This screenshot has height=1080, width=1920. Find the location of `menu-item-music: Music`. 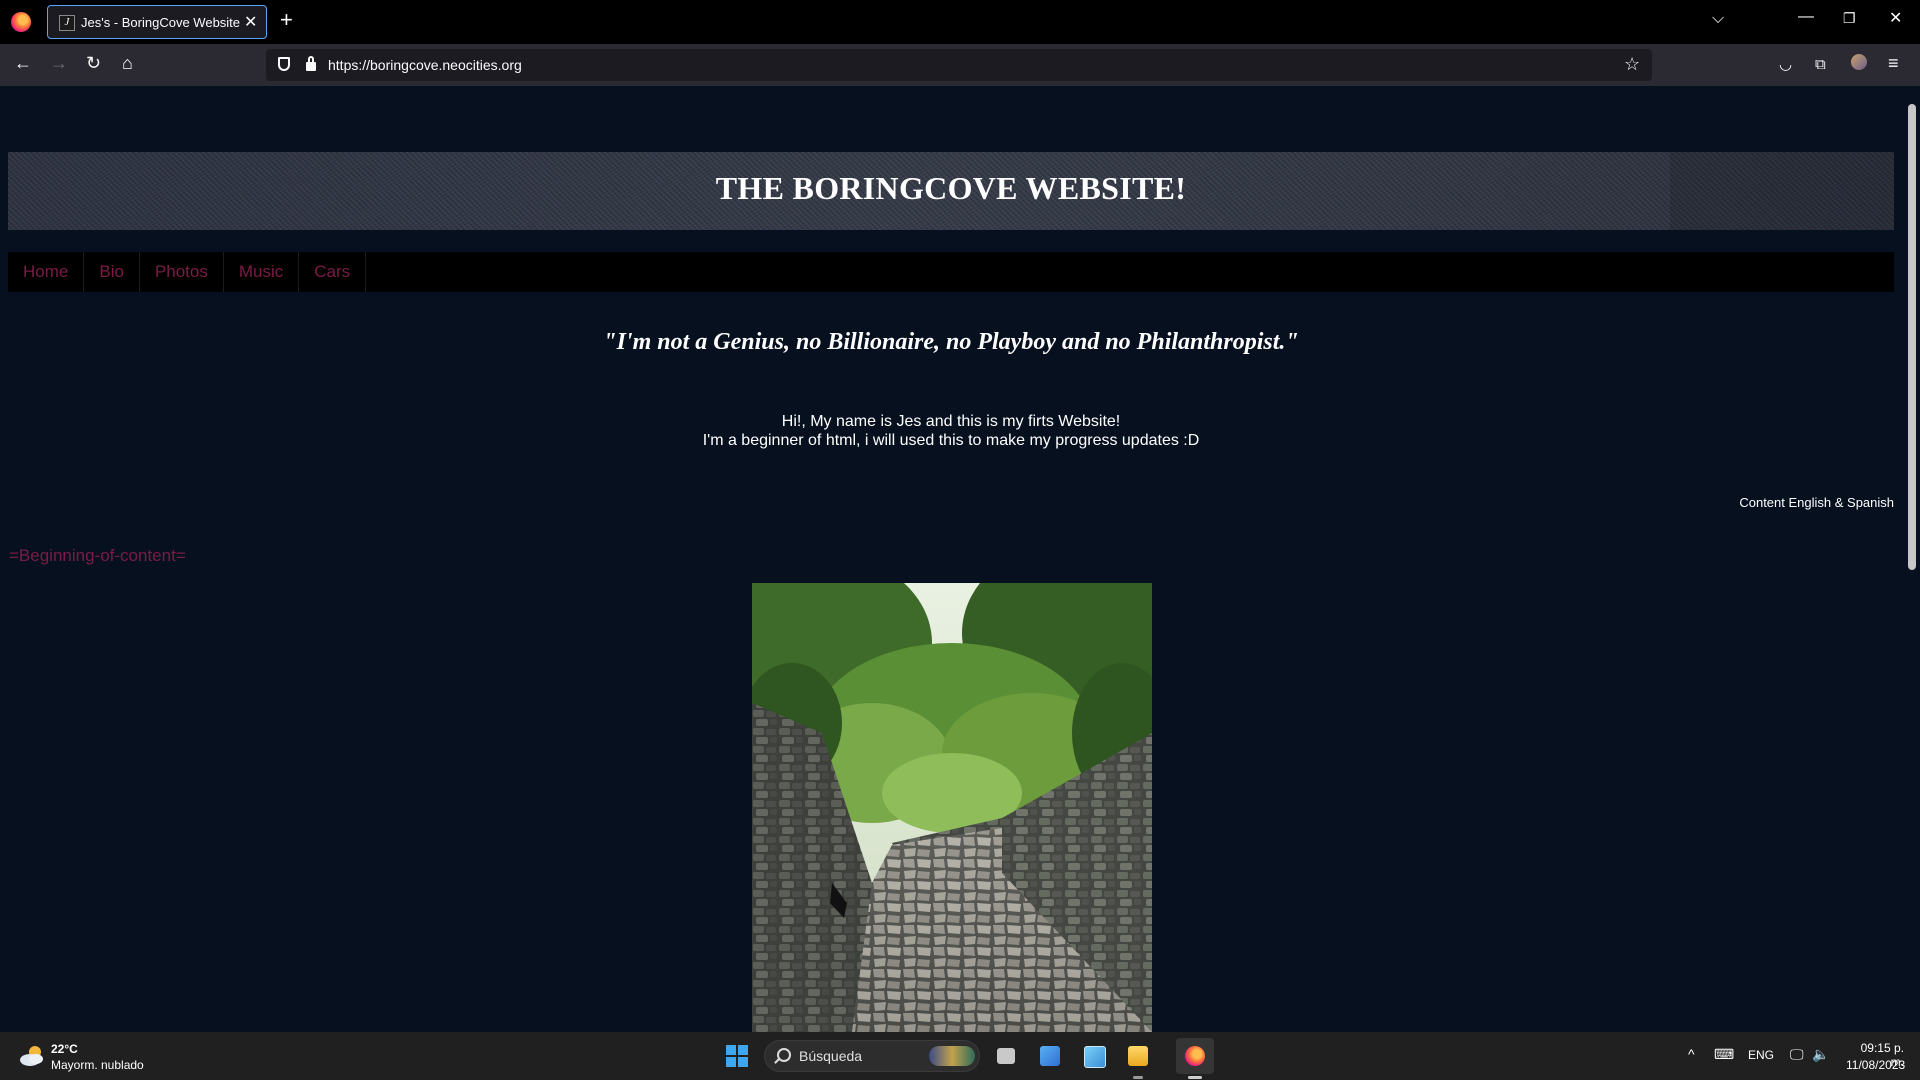

menu-item-music: Music is located at coordinates (262, 272).